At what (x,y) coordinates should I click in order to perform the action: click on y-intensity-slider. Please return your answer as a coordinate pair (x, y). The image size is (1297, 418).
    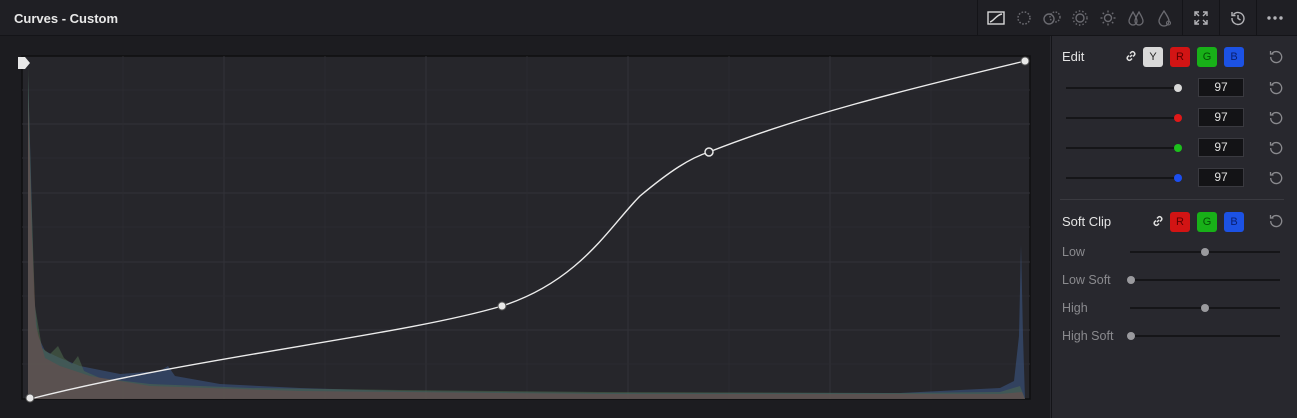
    Looking at the image, I should click on (1122, 88).